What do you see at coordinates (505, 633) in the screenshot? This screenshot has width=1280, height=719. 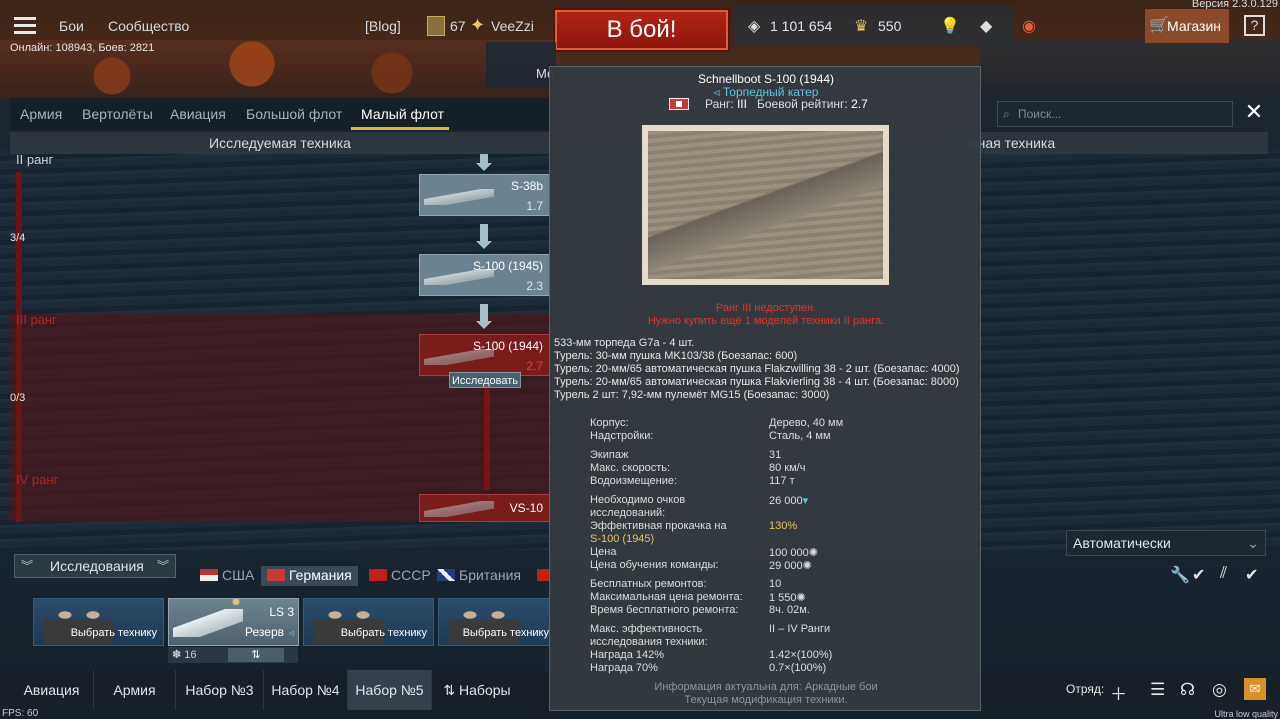 I see `choose-vehicle-label: Выбрать технику` at bounding box center [505, 633].